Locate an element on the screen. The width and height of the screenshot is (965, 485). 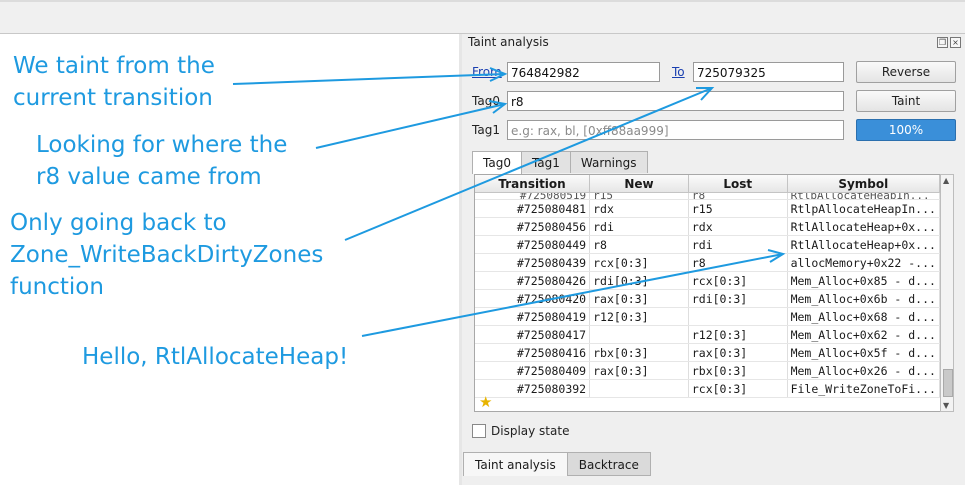
arrow-to-rtlallocateheap-row is located at coordinates (572, 295).